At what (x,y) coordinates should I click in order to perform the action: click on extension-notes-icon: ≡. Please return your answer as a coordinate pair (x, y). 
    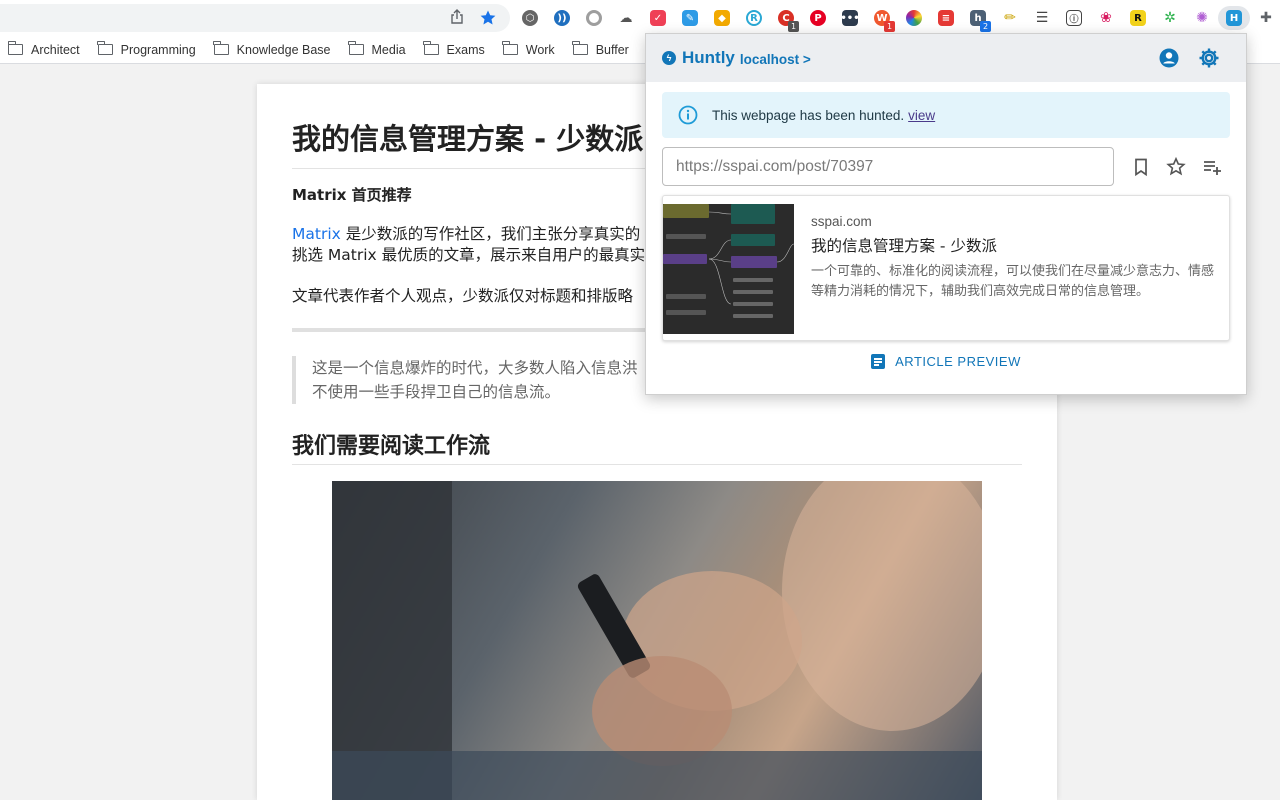
    Looking at the image, I should click on (946, 18).